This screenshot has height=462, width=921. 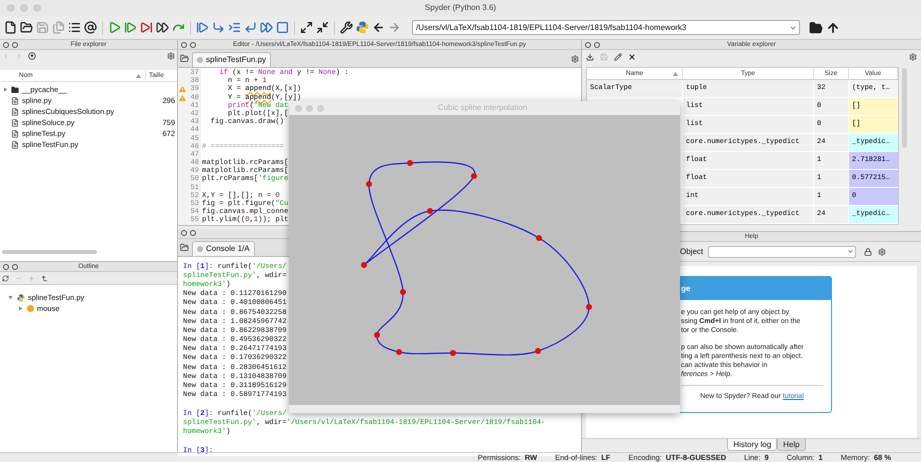 I want to click on step-into-icon, so click(x=234, y=27).